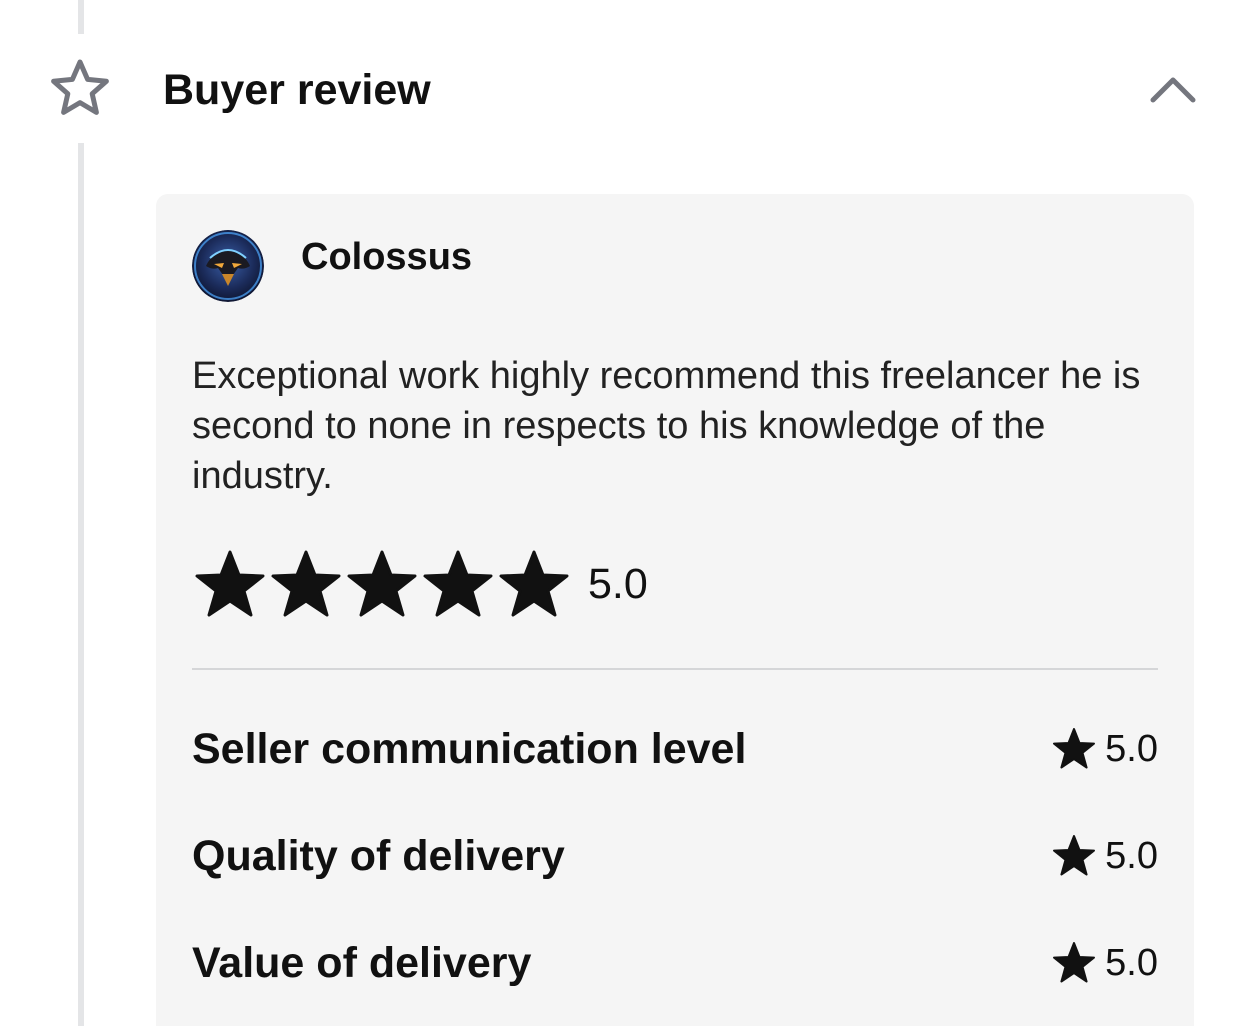 The height and width of the screenshot is (1026, 1242). Describe the element at coordinates (675, 669) in the screenshot. I see `divider` at that location.